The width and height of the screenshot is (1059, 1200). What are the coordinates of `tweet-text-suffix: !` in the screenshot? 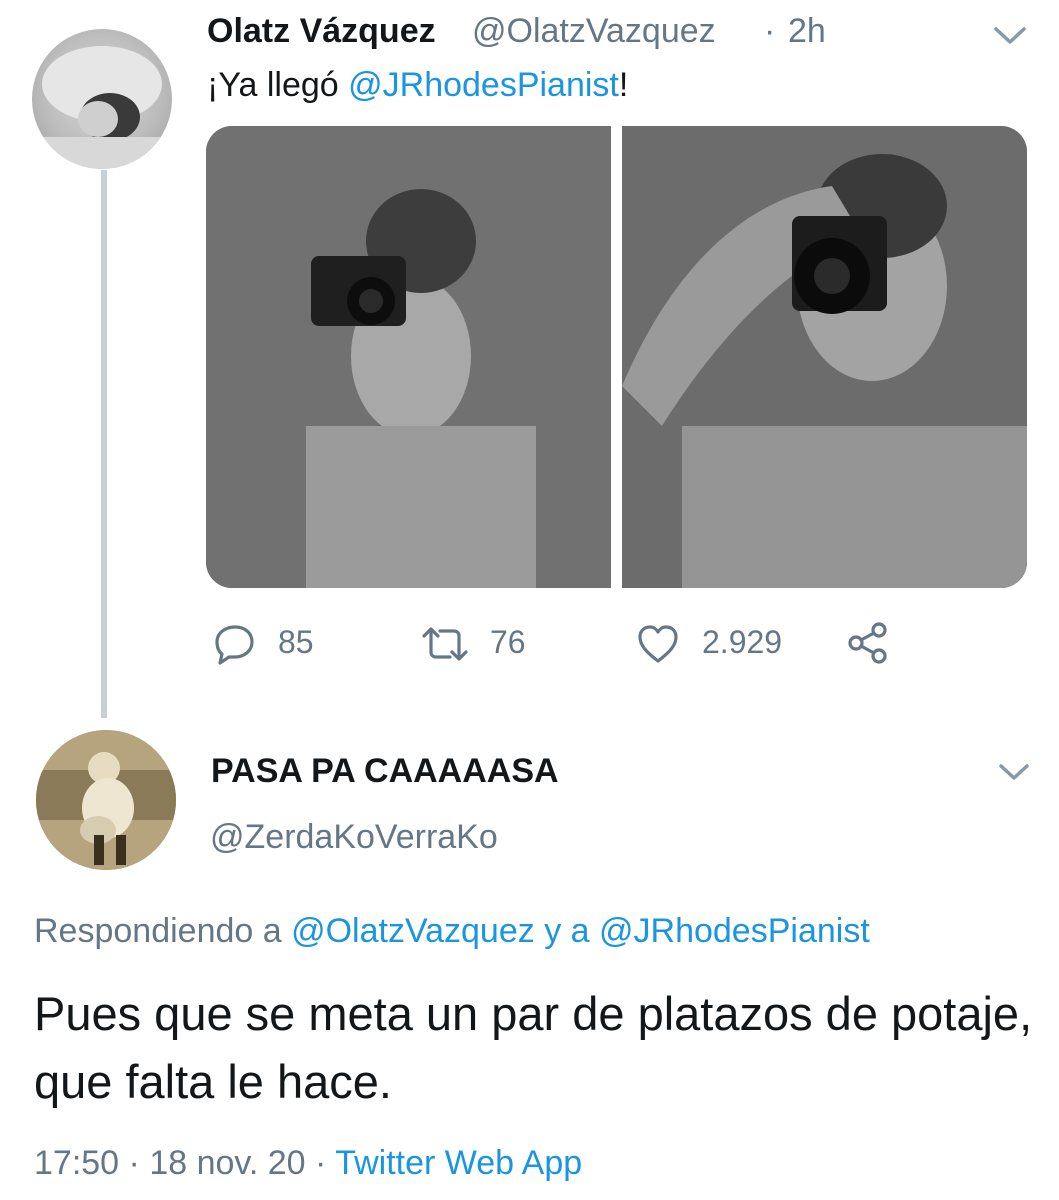 It's located at (623, 85).